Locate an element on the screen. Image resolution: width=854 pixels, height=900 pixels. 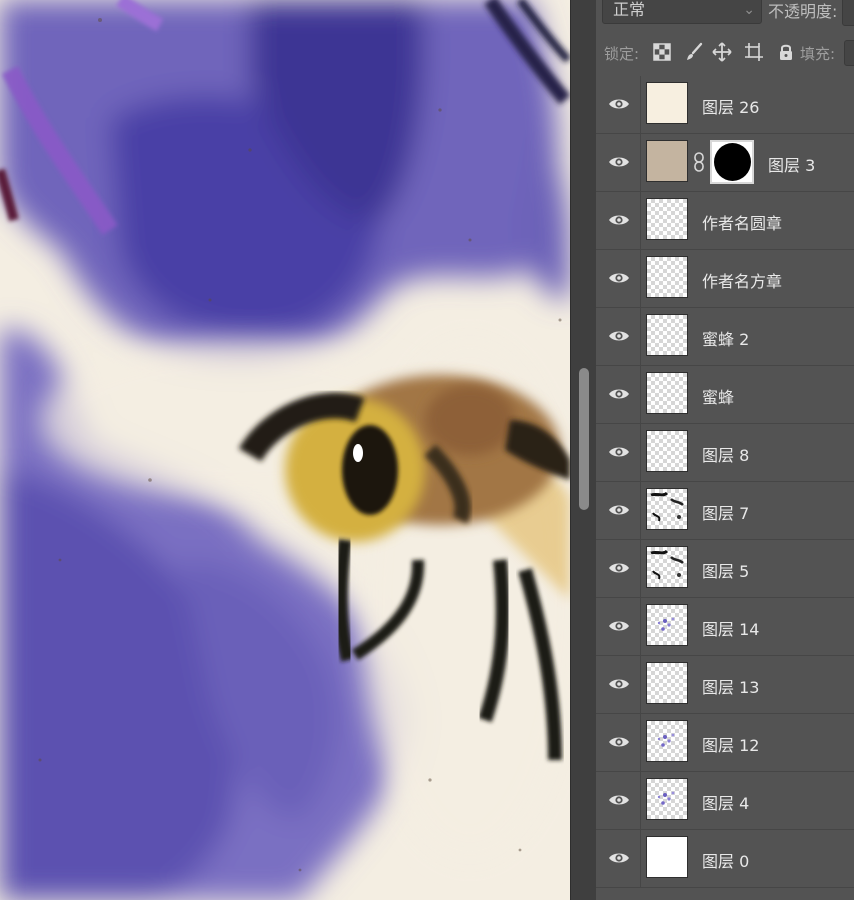
blend-mode-select: 正常 ⌄ is located at coordinates (682, 12).